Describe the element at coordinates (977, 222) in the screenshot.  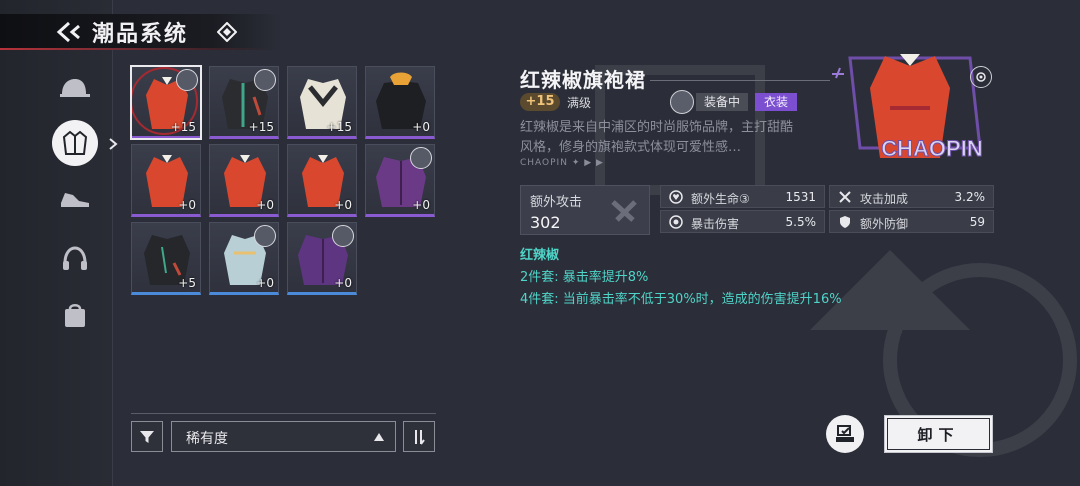
I see `sub-stat-value: 59` at that location.